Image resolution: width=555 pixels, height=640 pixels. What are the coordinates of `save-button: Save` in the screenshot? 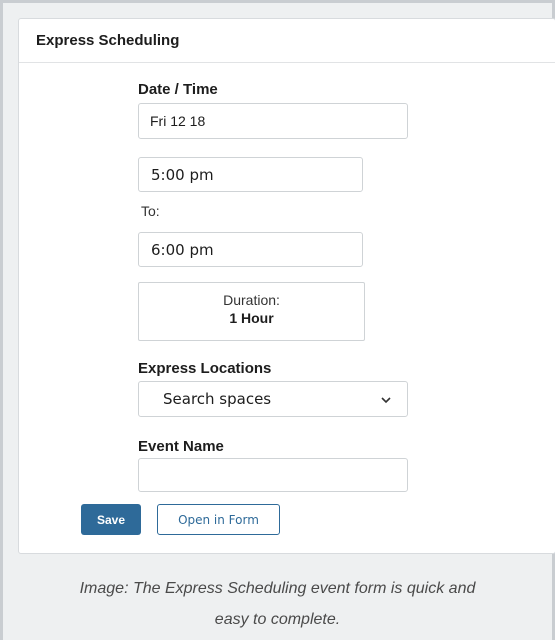 It's located at (111, 519).